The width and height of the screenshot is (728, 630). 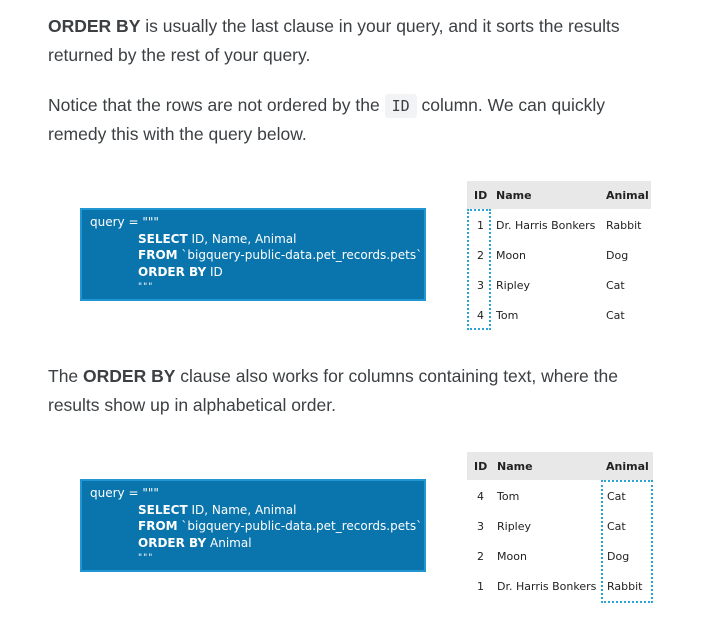 I want to click on paragraph-text: column. We can quickly, so click(x=511, y=105).